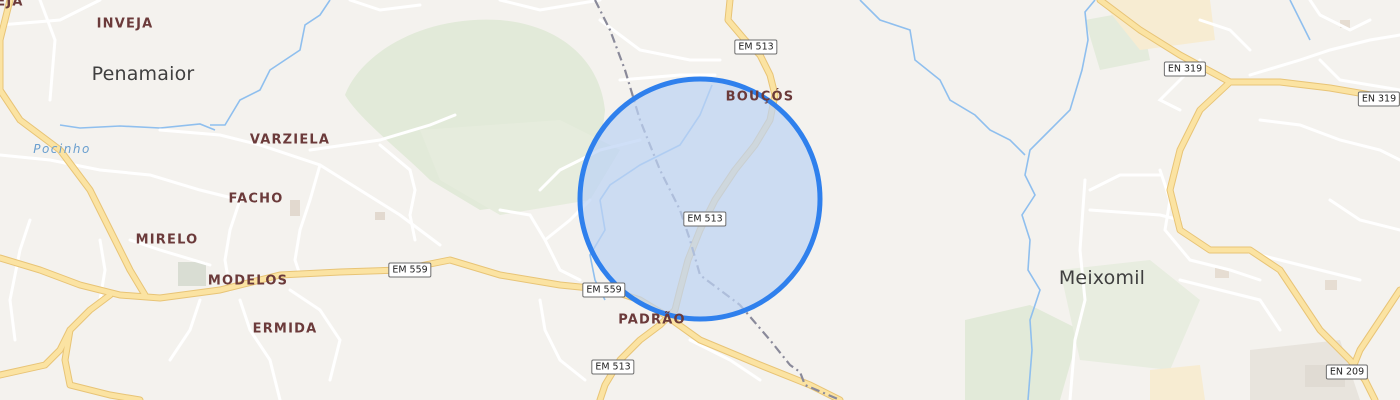 Image resolution: width=1400 pixels, height=400 pixels. What do you see at coordinates (652, 320) in the screenshot?
I see `place-label-padrao: PADRÃO` at bounding box center [652, 320].